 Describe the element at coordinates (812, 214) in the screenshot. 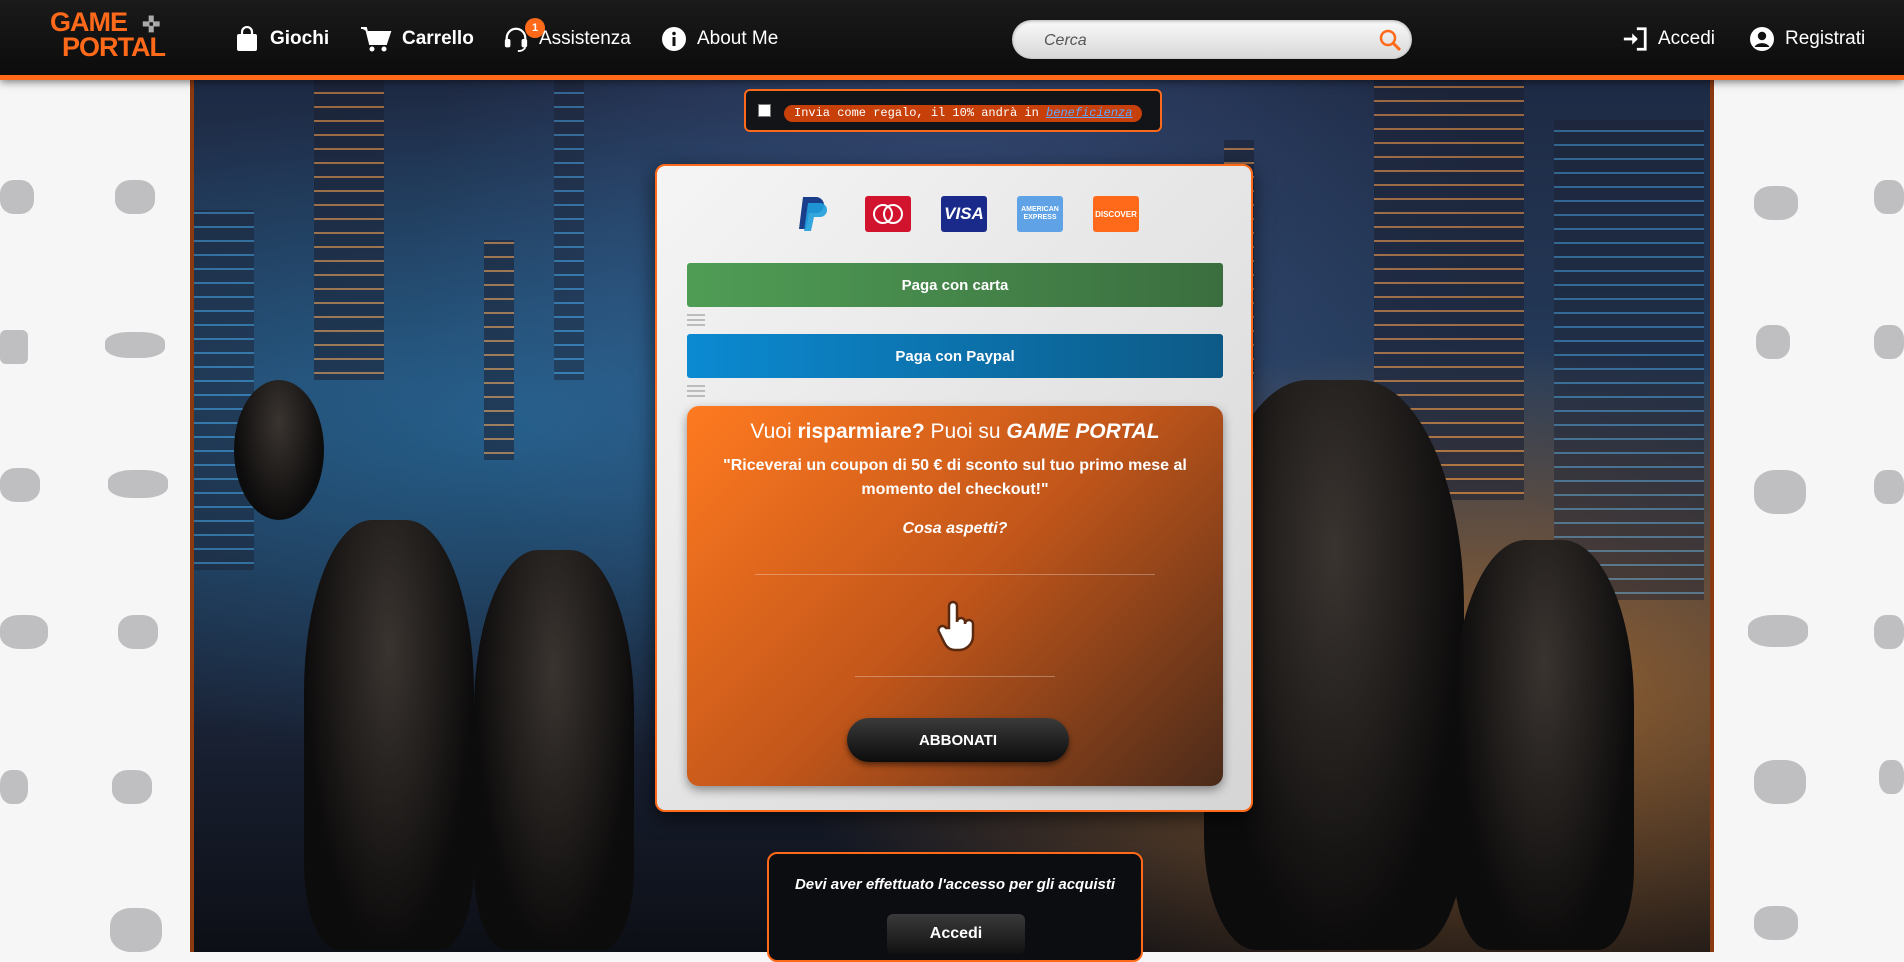

I see `paypal-icon` at that location.